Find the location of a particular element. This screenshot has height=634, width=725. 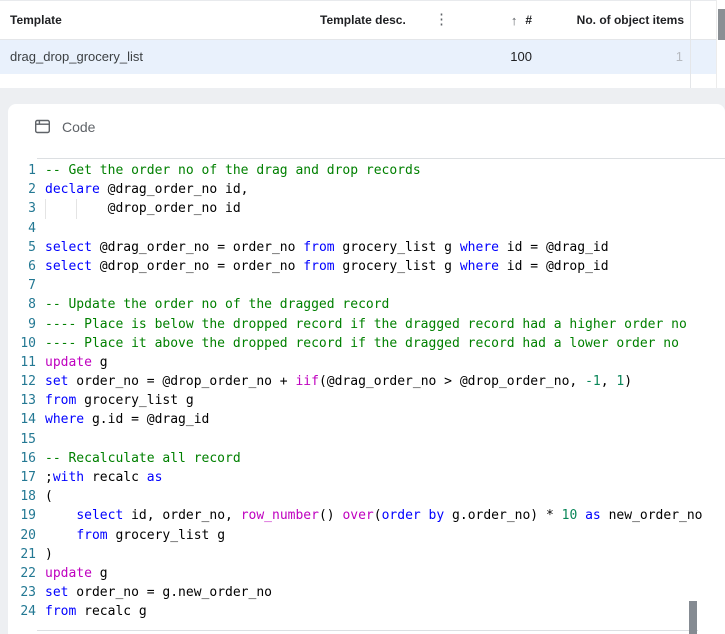

editor-scrollbar-thumb is located at coordinates (693, 617).